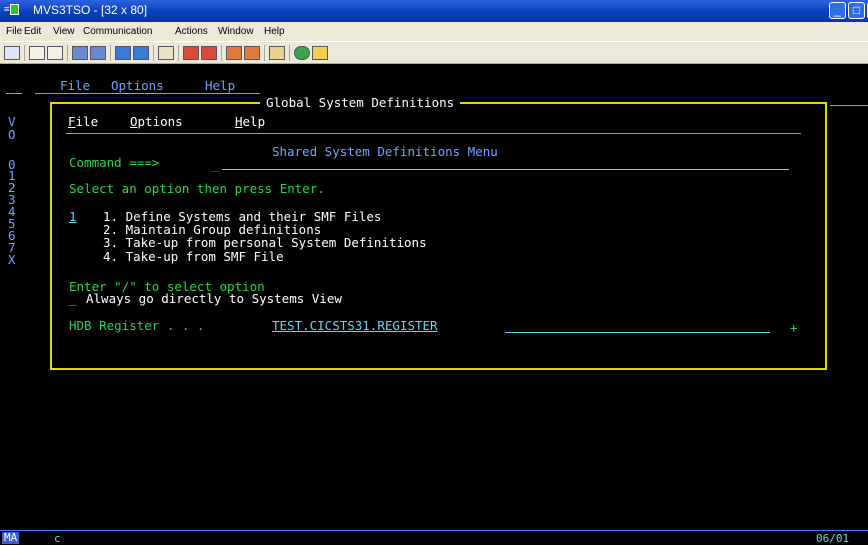 This screenshot has width=868, height=545. What do you see at coordinates (32, 31) in the screenshot?
I see `menu-edit: Edit` at bounding box center [32, 31].